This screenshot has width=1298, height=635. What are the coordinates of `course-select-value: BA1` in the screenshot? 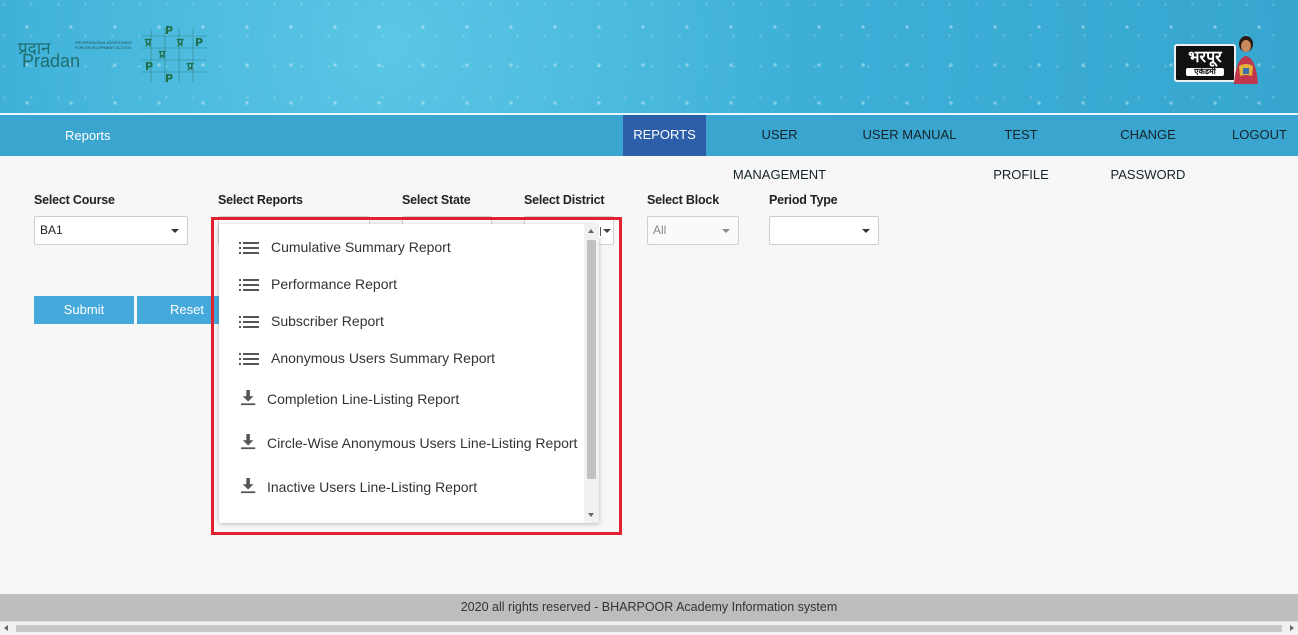 It's located at (51, 230).